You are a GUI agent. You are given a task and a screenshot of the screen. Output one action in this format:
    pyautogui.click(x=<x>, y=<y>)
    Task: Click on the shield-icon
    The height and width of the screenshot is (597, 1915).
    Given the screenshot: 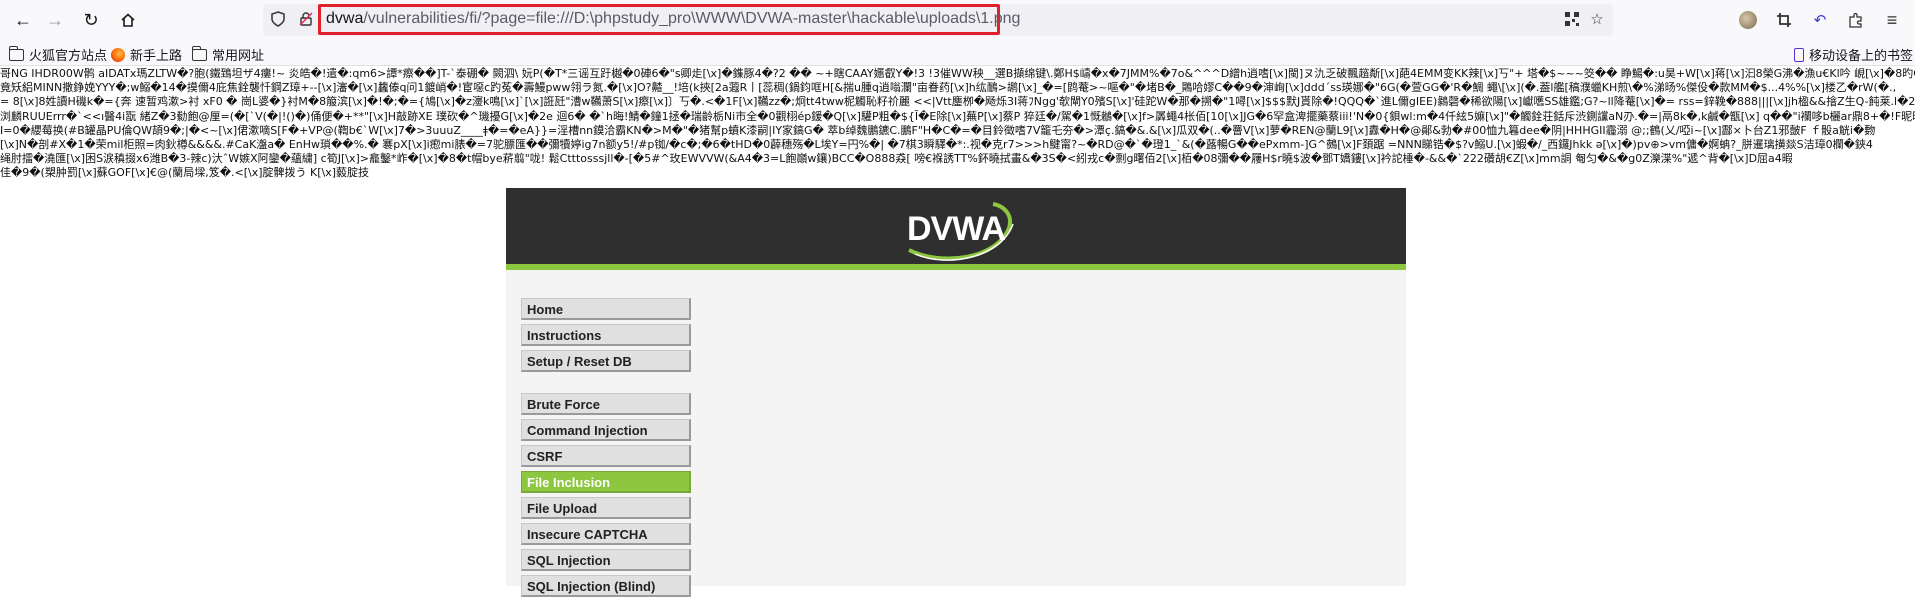 What is the action you would take?
    pyautogui.click(x=278, y=19)
    